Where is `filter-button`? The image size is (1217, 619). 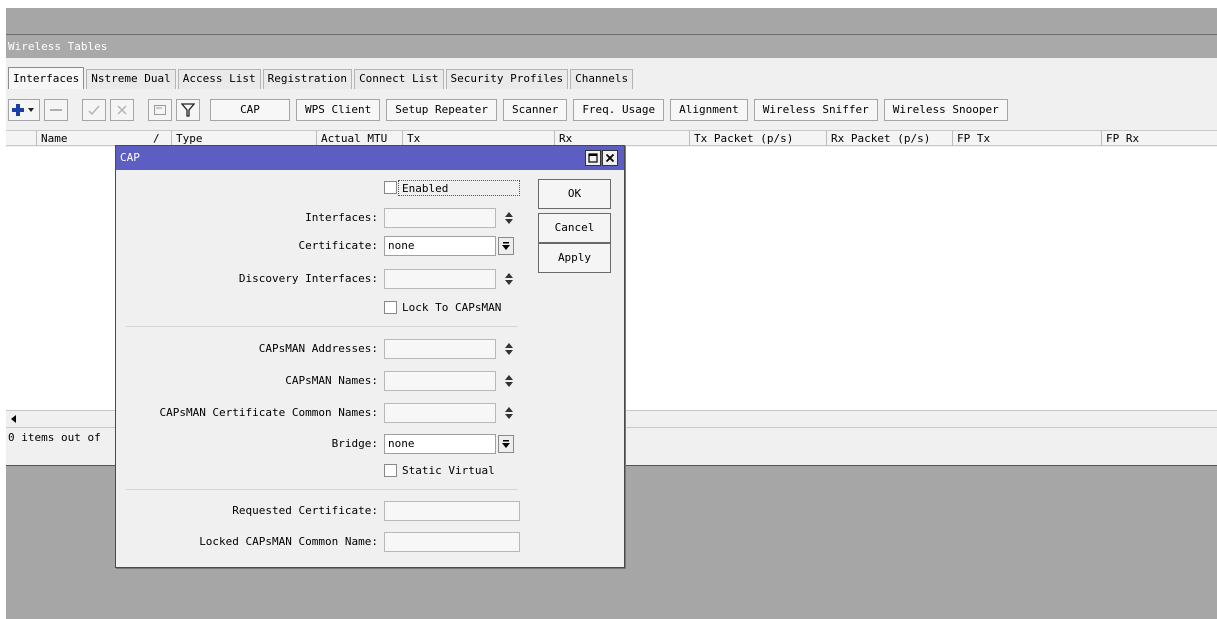
filter-button is located at coordinates (188, 110).